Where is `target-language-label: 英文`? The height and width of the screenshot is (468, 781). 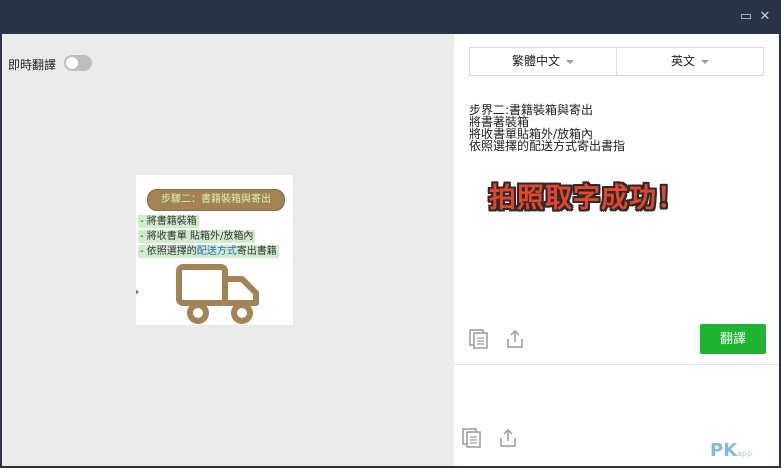
target-language-label: 英文 is located at coordinates (682, 61).